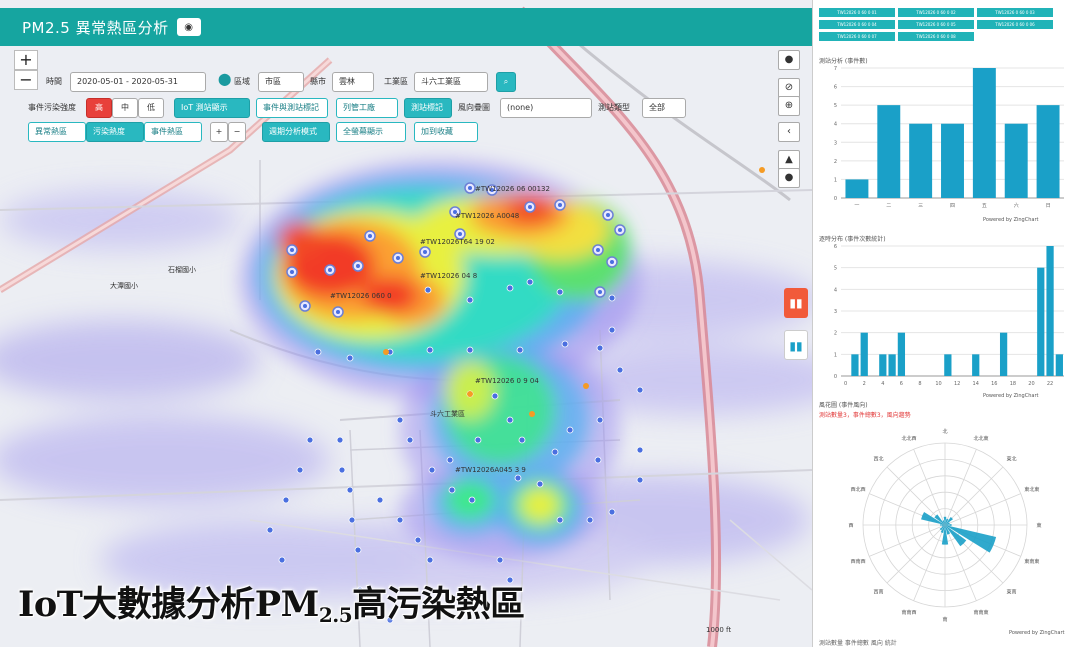 Image resolution: width=1073 pixels, height=647 pixels. I want to click on wind-select: (none), so click(546, 108).